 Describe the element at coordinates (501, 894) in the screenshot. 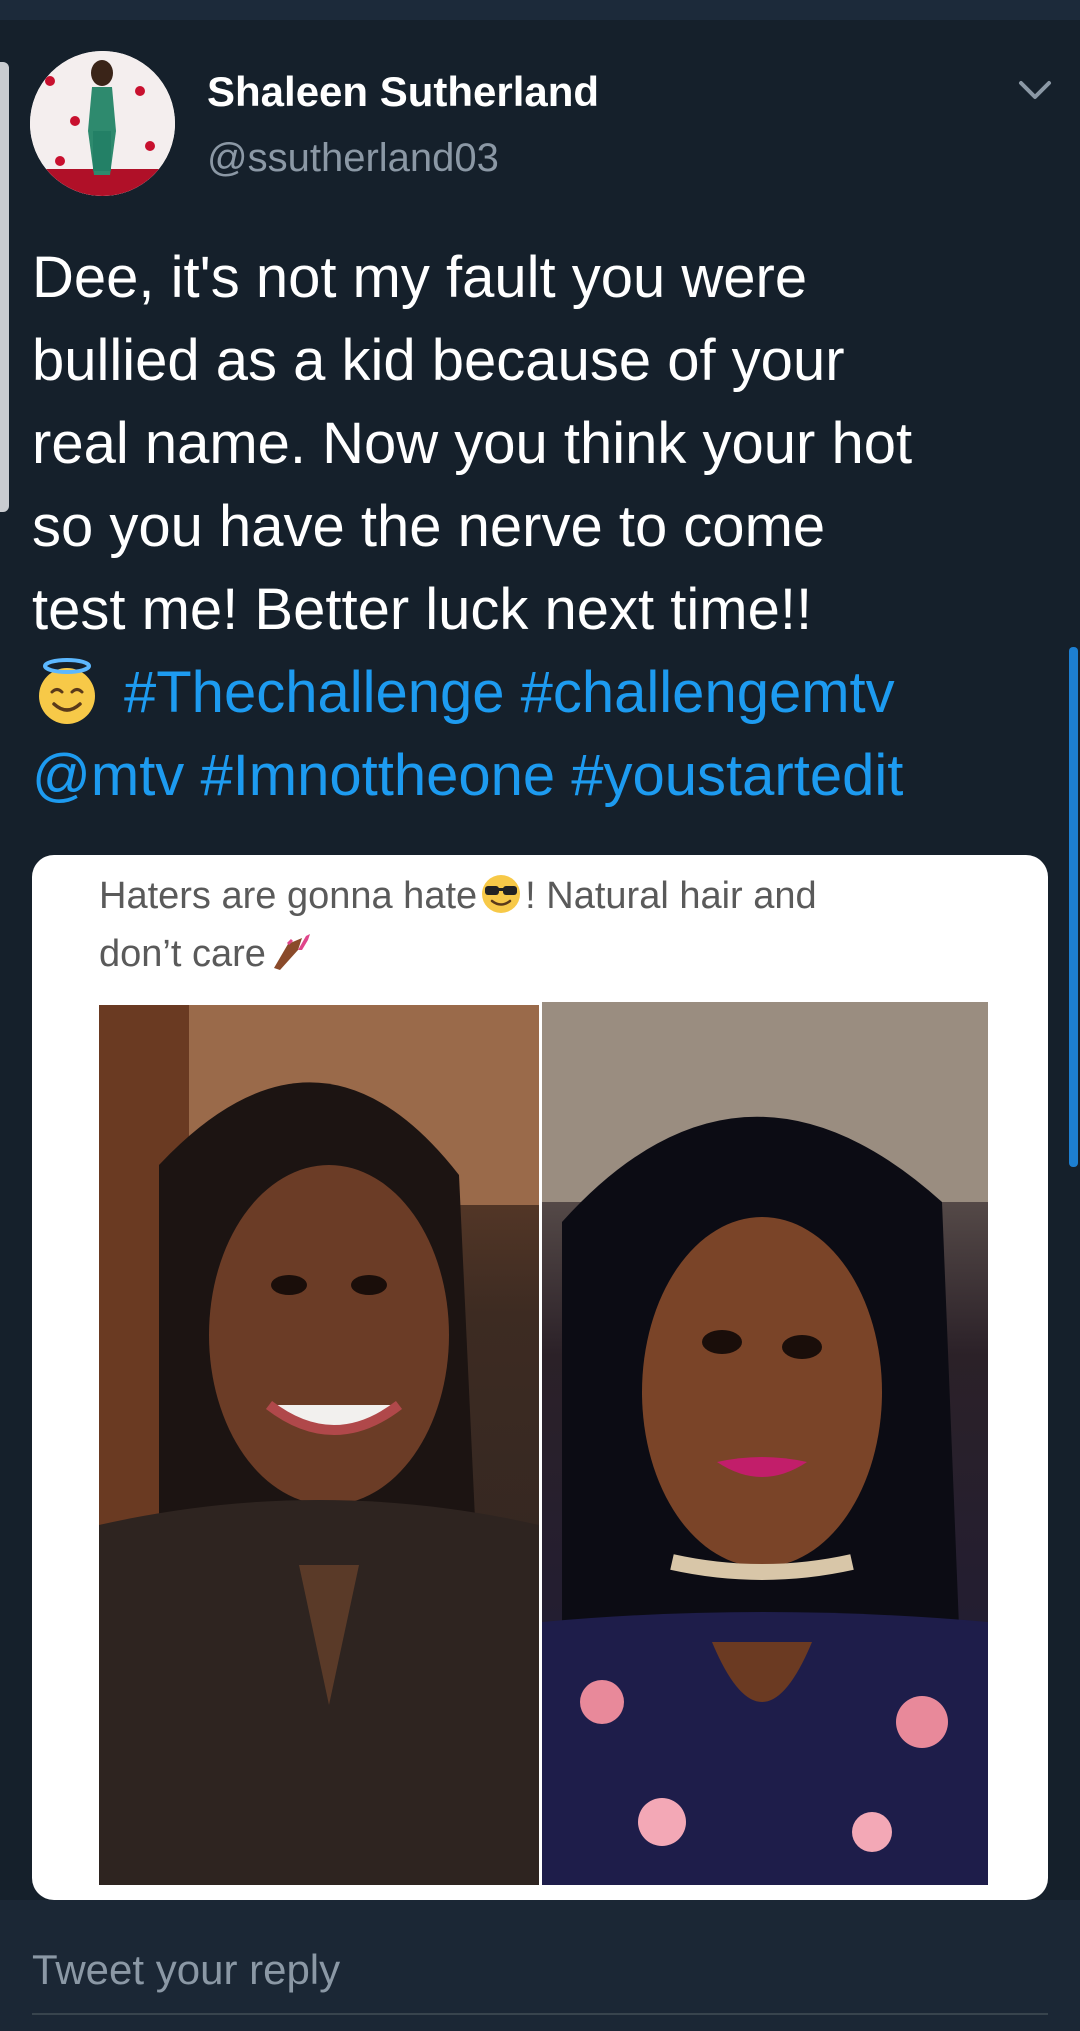

I see `smiling-face-with-sunglasses-icon` at that location.